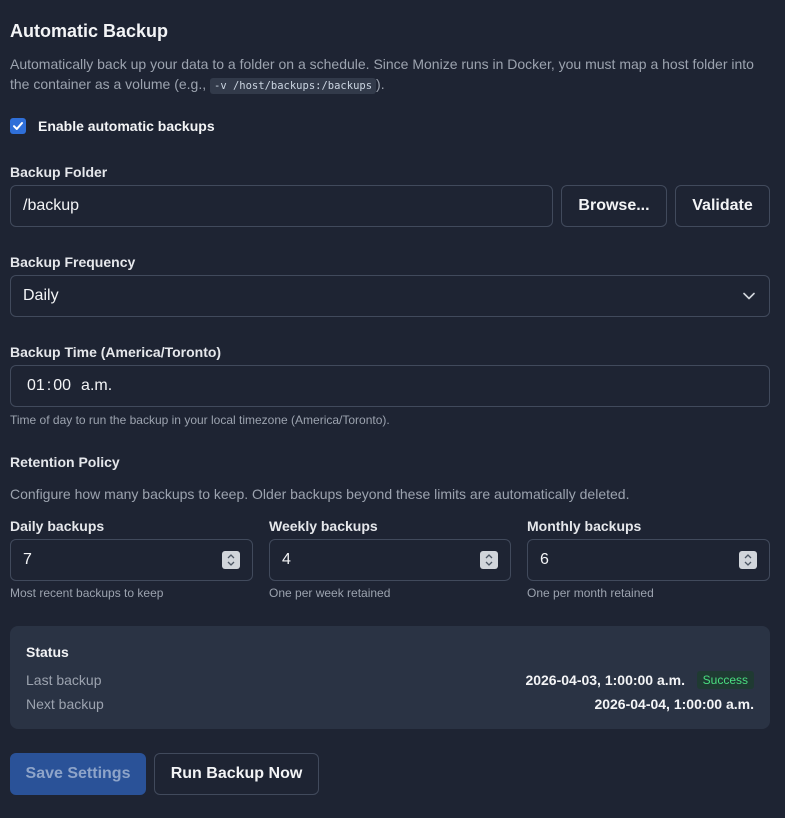  Describe the element at coordinates (126, 126) in the screenshot. I see `enable-backups-label: Enable automatic backups` at that location.